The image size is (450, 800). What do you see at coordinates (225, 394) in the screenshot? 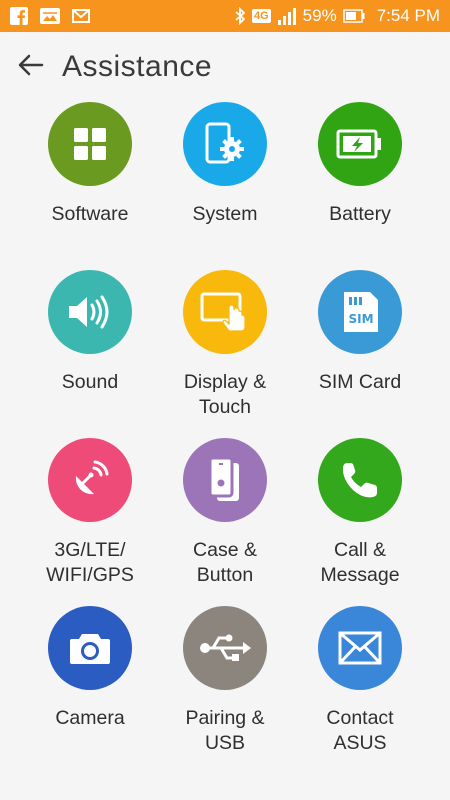
I see `tile-label: Display & Touch` at bounding box center [225, 394].